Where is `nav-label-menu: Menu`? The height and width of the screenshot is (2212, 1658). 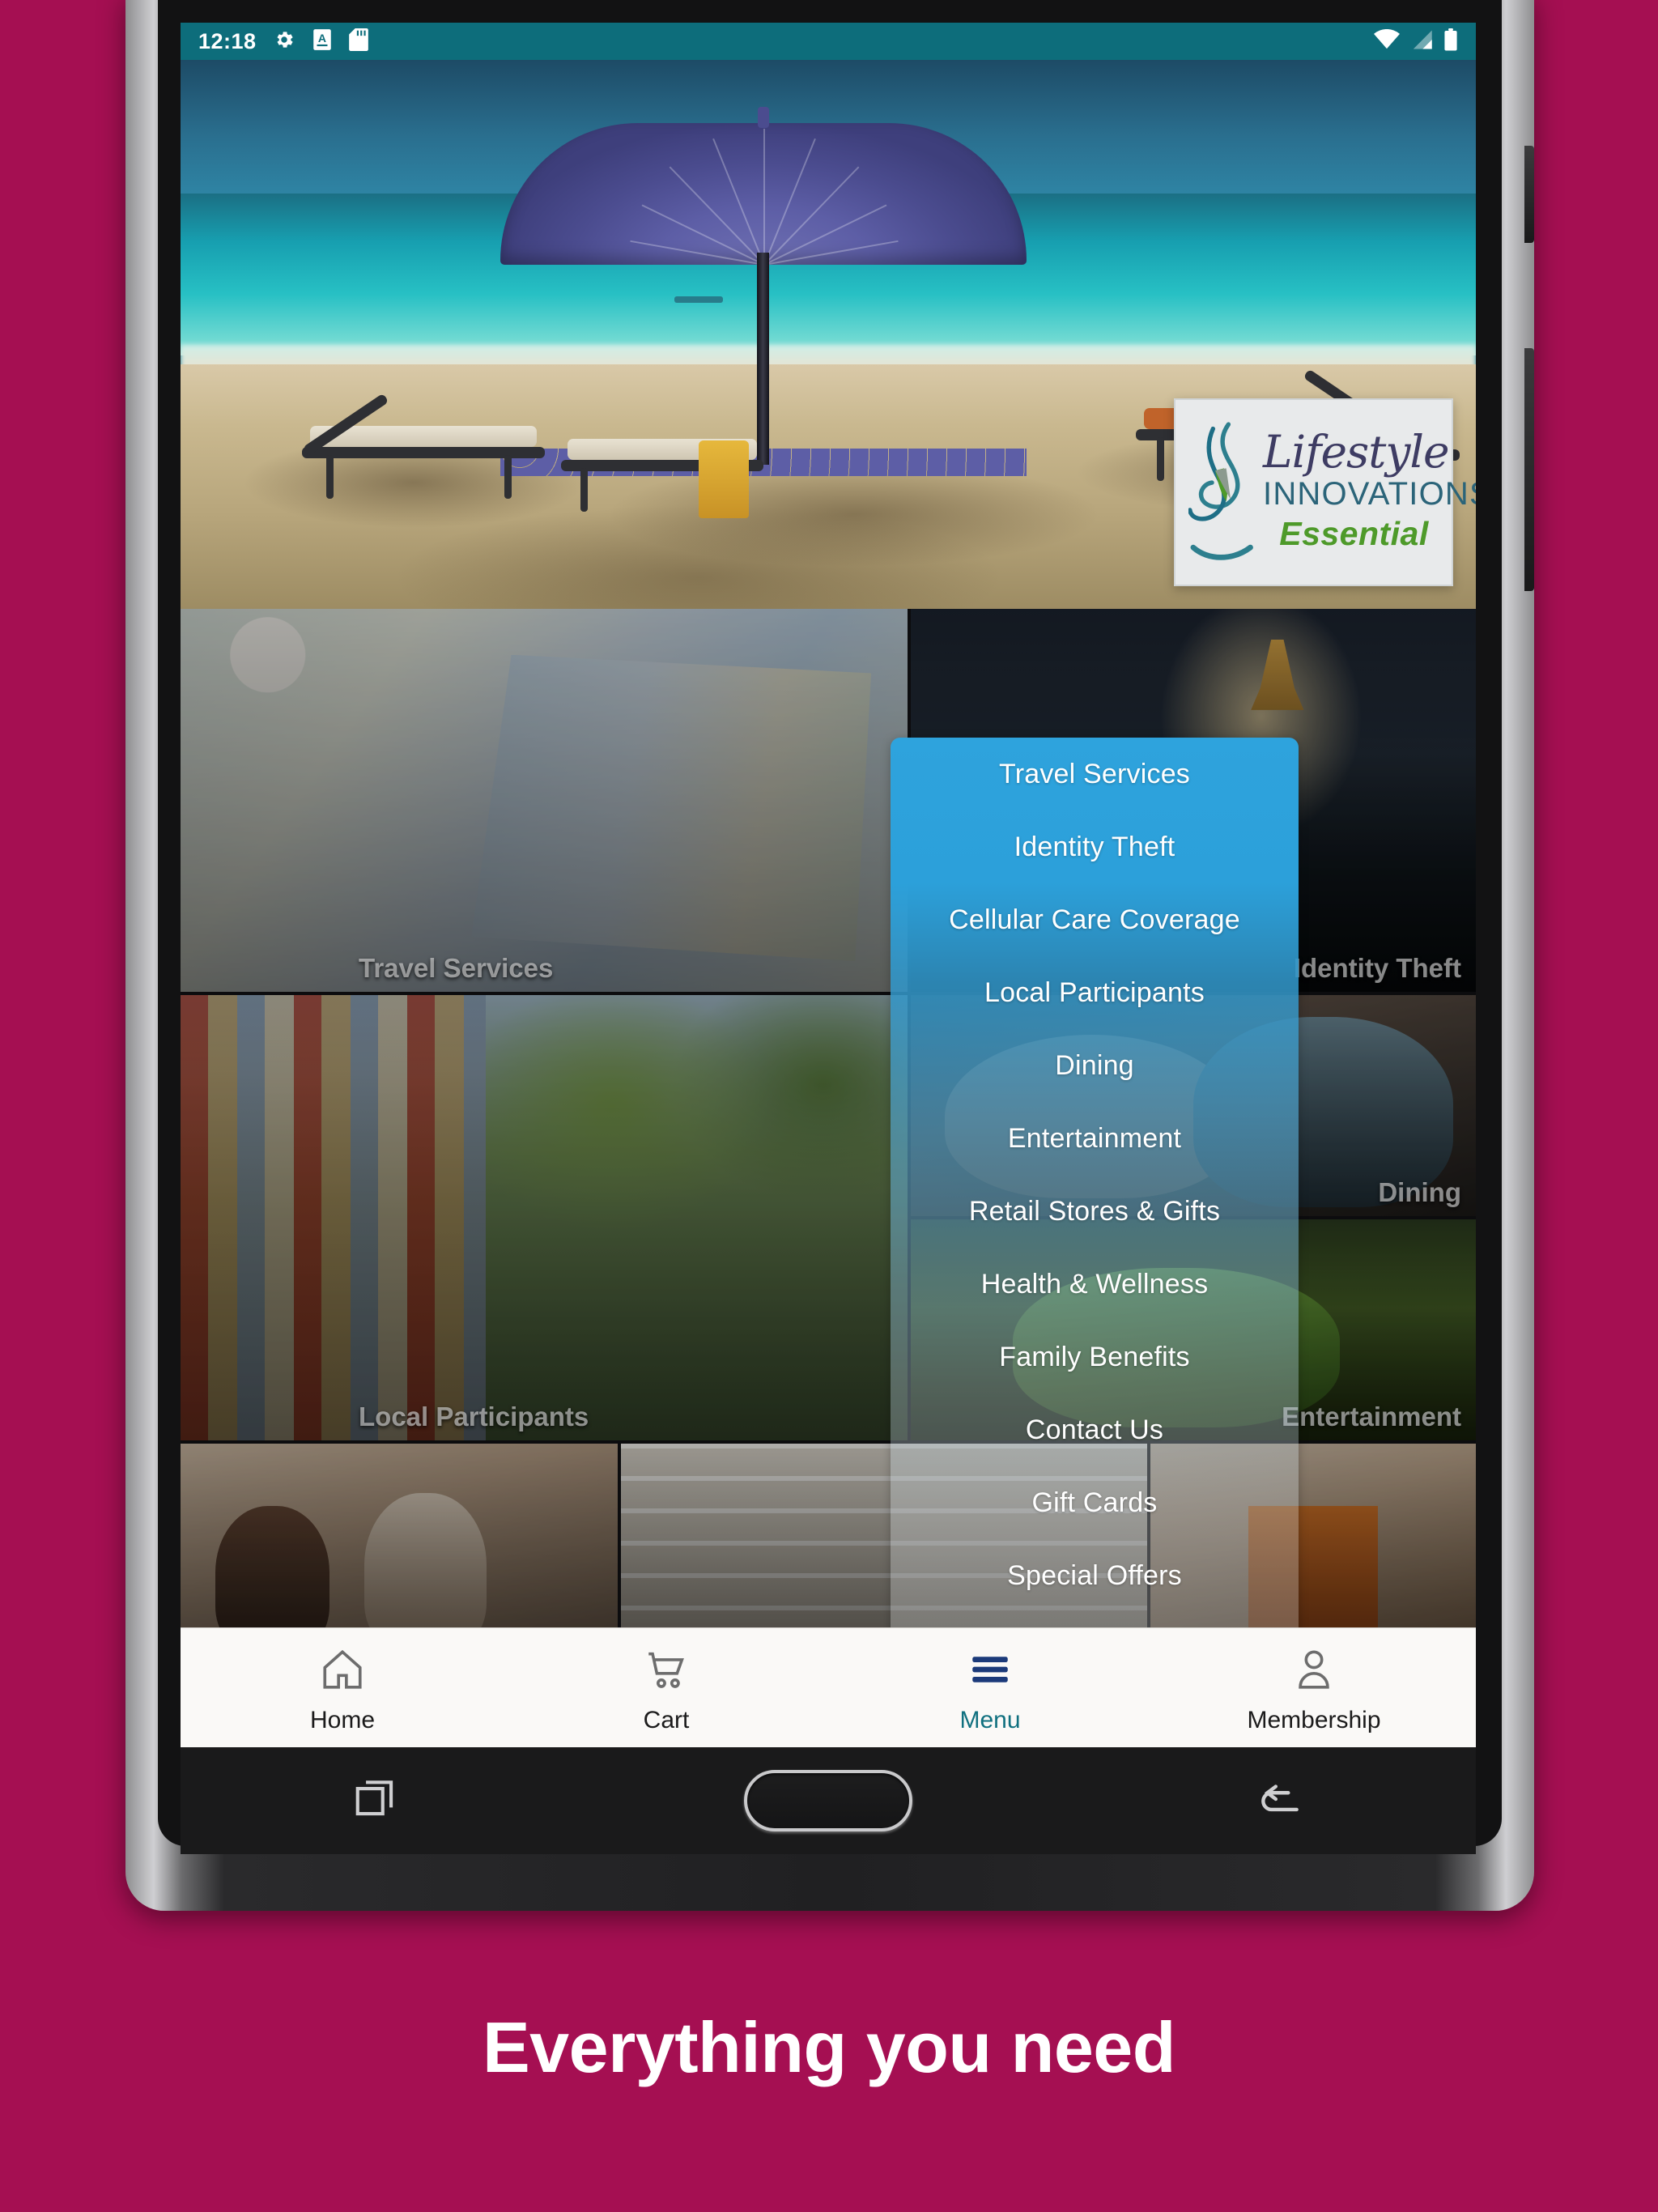
nav-label-menu: Menu is located at coordinates (990, 1720).